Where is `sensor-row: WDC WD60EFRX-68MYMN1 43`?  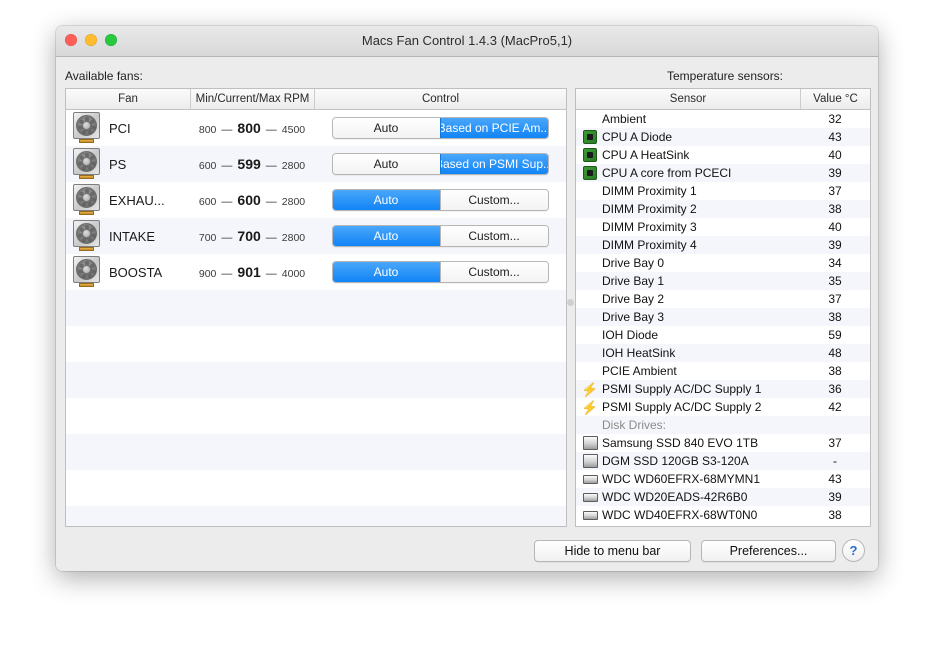 sensor-row: WDC WD60EFRX-68MYMN1 43 is located at coordinates (723, 479).